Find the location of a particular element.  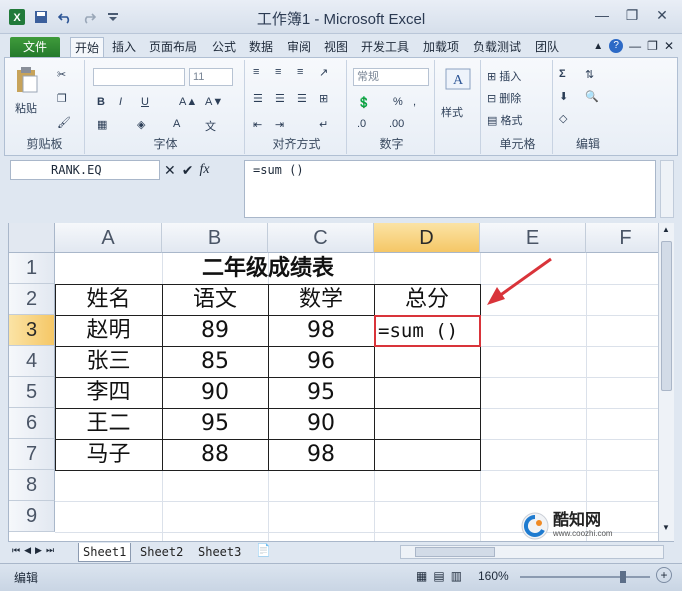

formula-input: =sum () is located at coordinates (450, 189).